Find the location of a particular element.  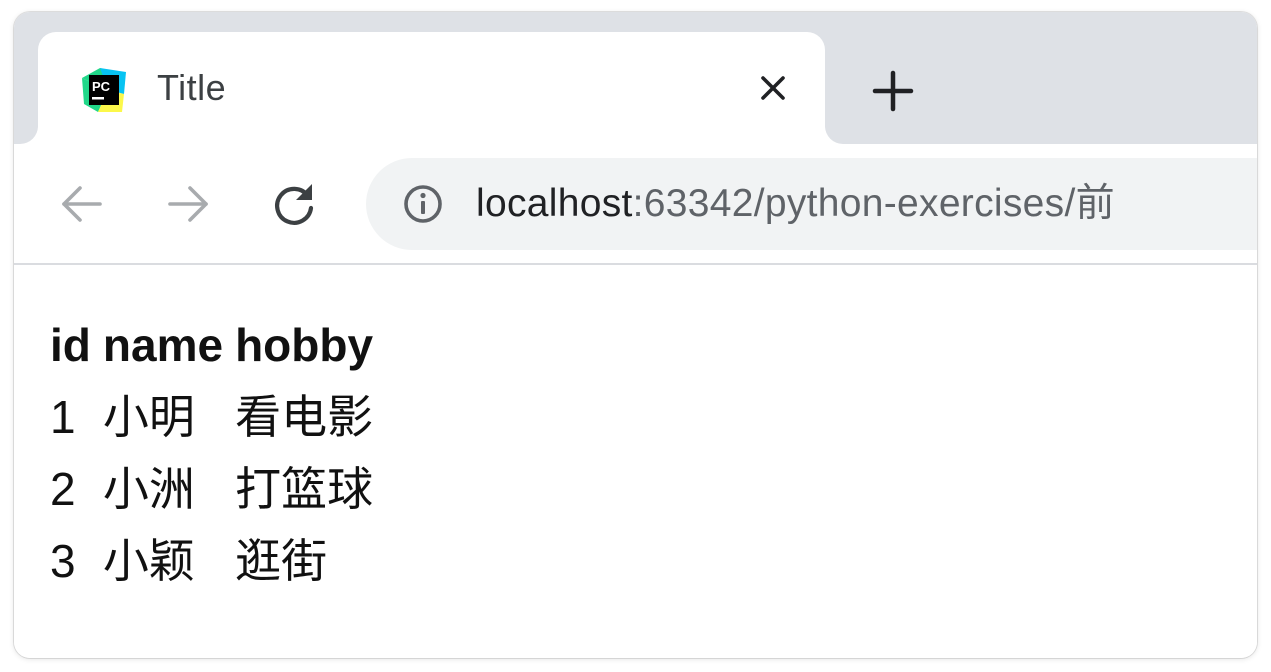

cell-id: 3 is located at coordinates (63, 561).